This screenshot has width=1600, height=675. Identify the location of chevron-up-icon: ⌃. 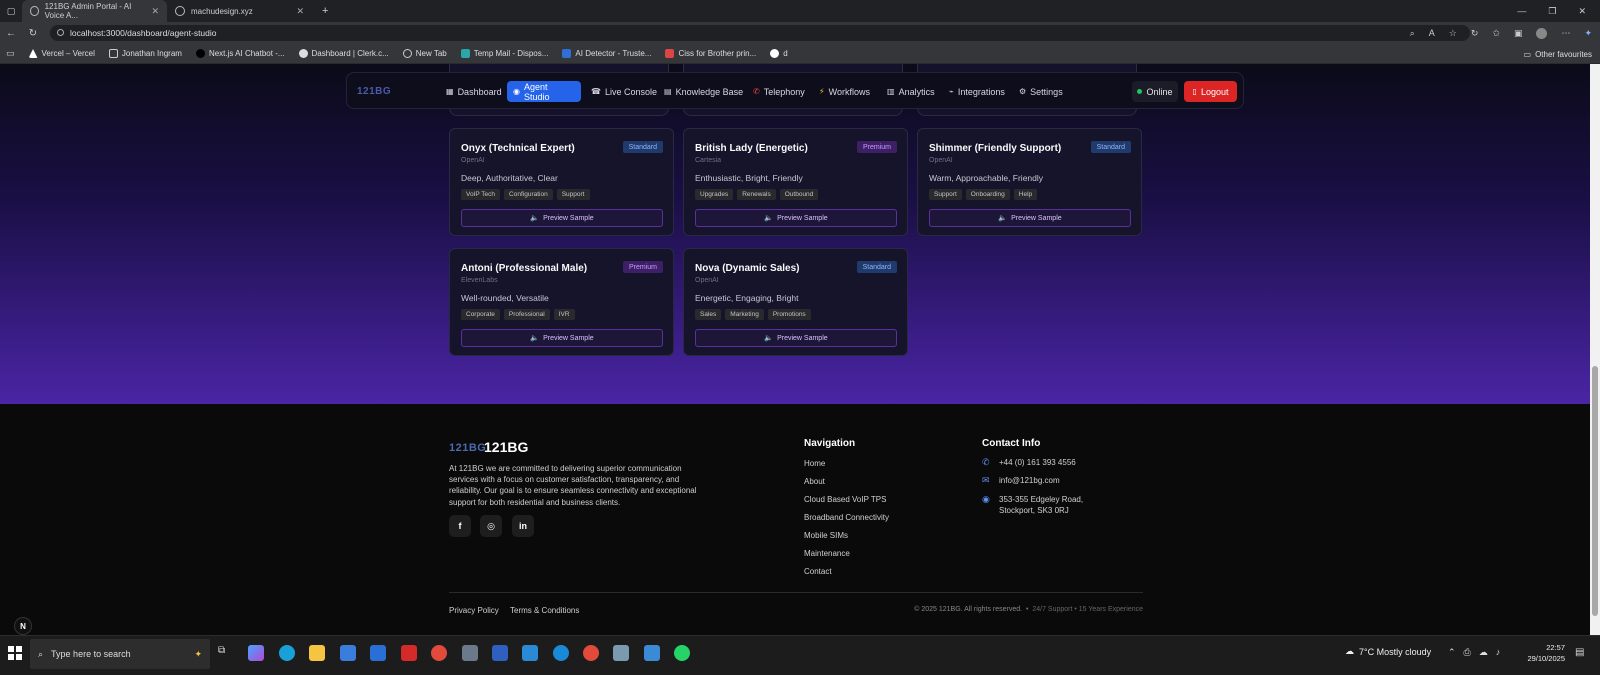
(1452, 652).